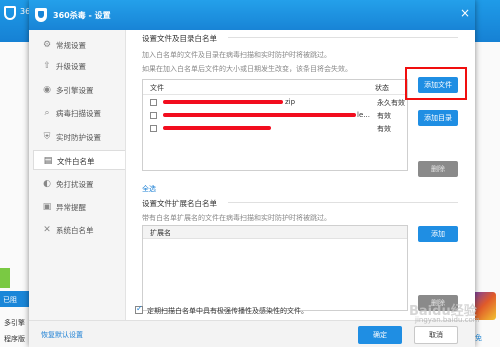  Describe the element at coordinates (5, 278) in the screenshot. I see `background-status-indicator` at that location.